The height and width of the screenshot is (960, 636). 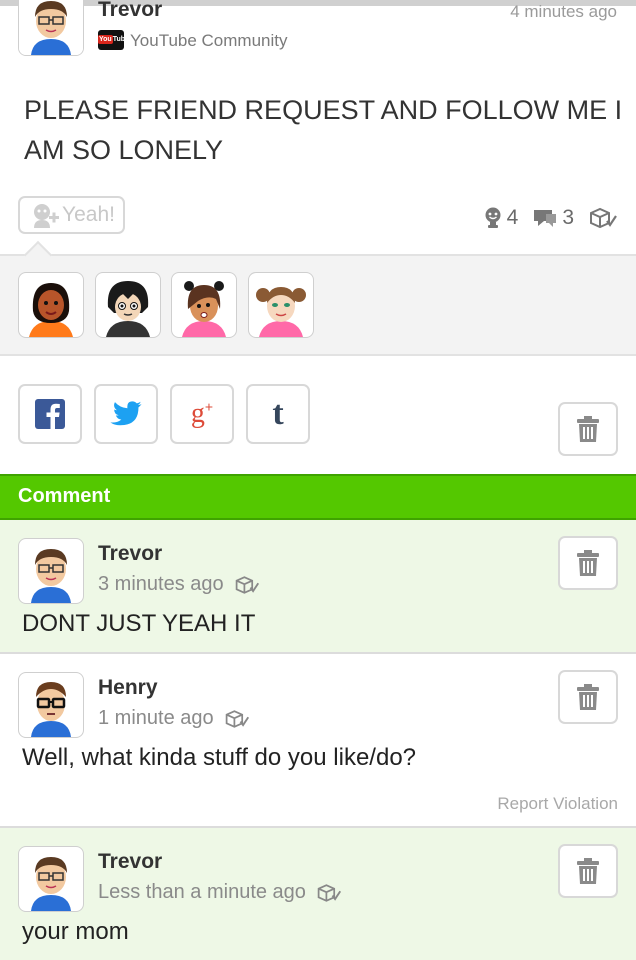 I want to click on twitter-share-button, so click(x=126, y=414).